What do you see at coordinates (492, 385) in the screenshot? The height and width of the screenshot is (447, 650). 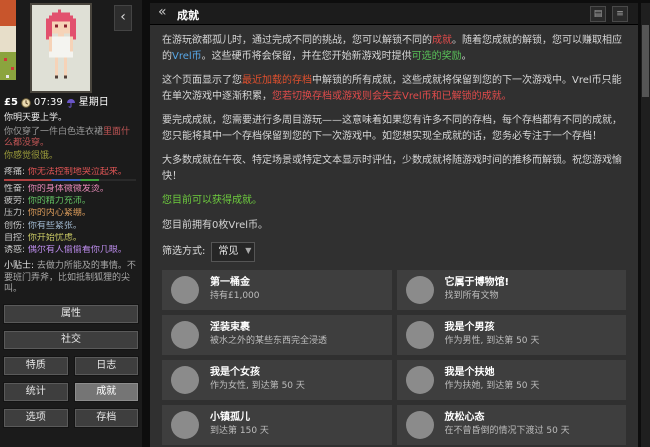 I see `achievement-desc: 作为扶她, 到达第 50 天` at bounding box center [492, 385].